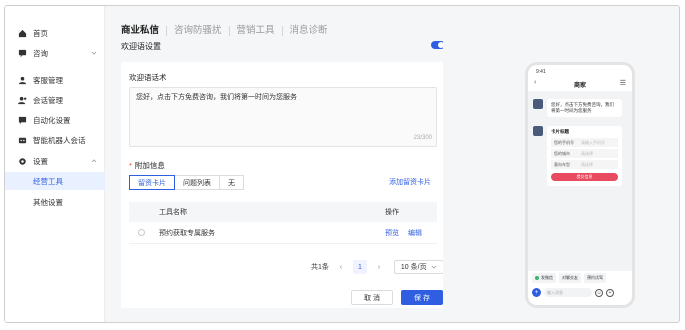 The image size is (685, 330). I want to click on pagination: 共1条 ‹ 1 › 10 条/页, so click(377, 267).